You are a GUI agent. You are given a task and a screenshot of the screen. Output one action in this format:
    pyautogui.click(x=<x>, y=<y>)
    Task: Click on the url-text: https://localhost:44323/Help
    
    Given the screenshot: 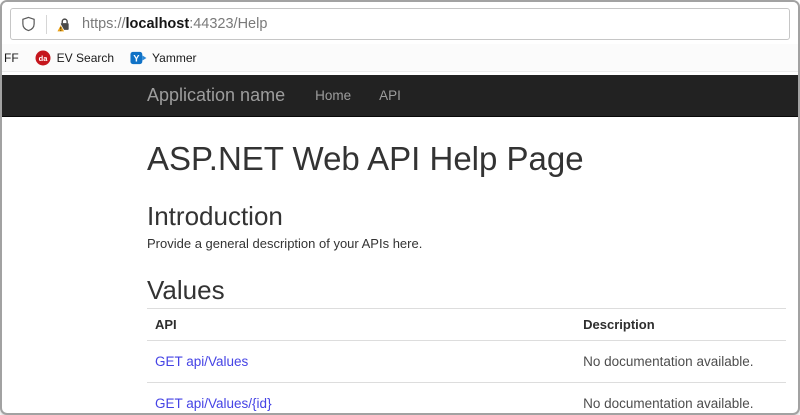 What is the action you would take?
    pyautogui.click(x=174, y=24)
    